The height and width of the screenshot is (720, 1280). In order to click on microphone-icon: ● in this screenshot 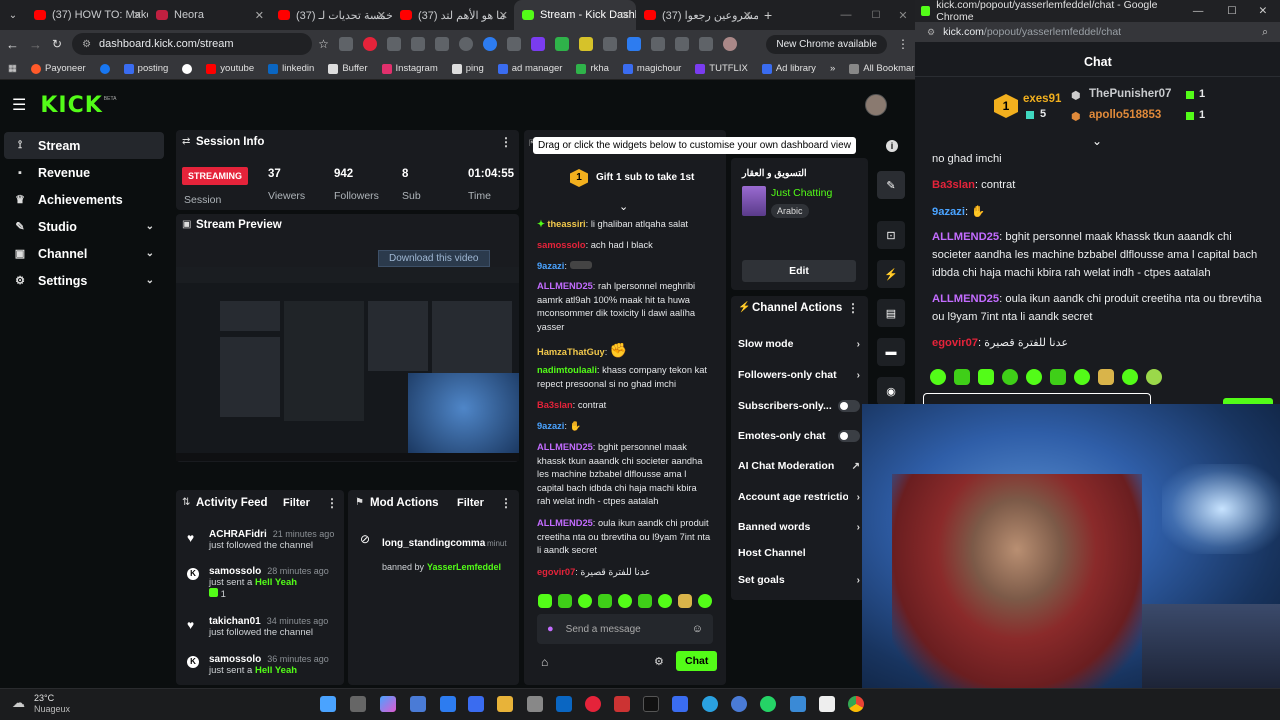, I will do `click(550, 629)`.